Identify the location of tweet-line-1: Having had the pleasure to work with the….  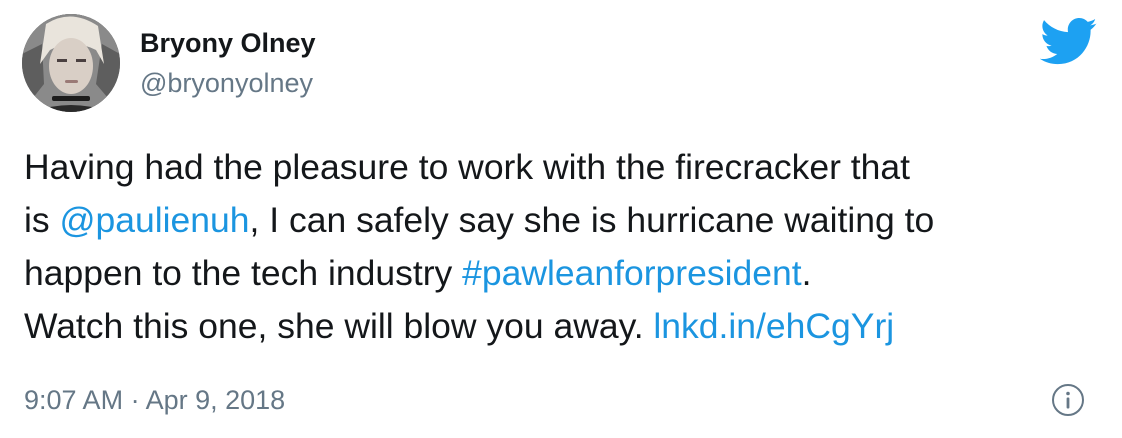
(564, 167).